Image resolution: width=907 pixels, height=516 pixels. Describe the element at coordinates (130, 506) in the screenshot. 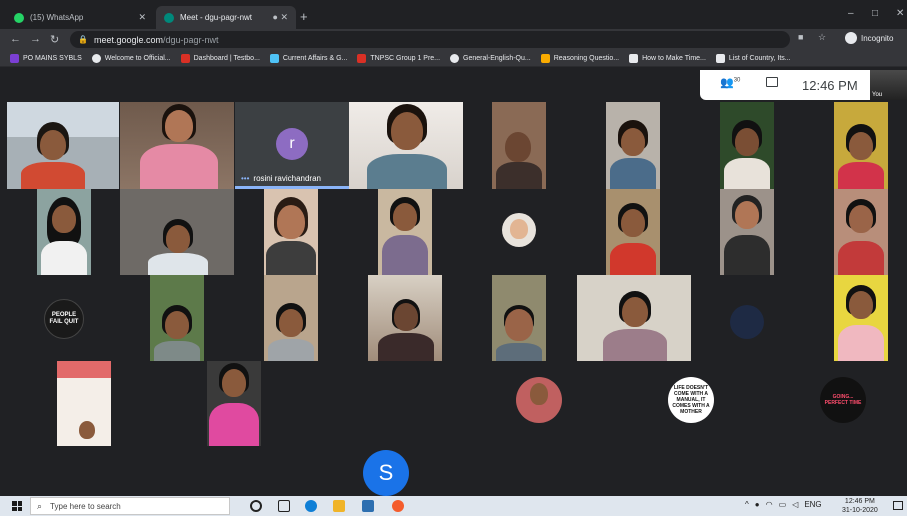

I see `taskbar-search-input: ⌕ Type here to search` at that location.